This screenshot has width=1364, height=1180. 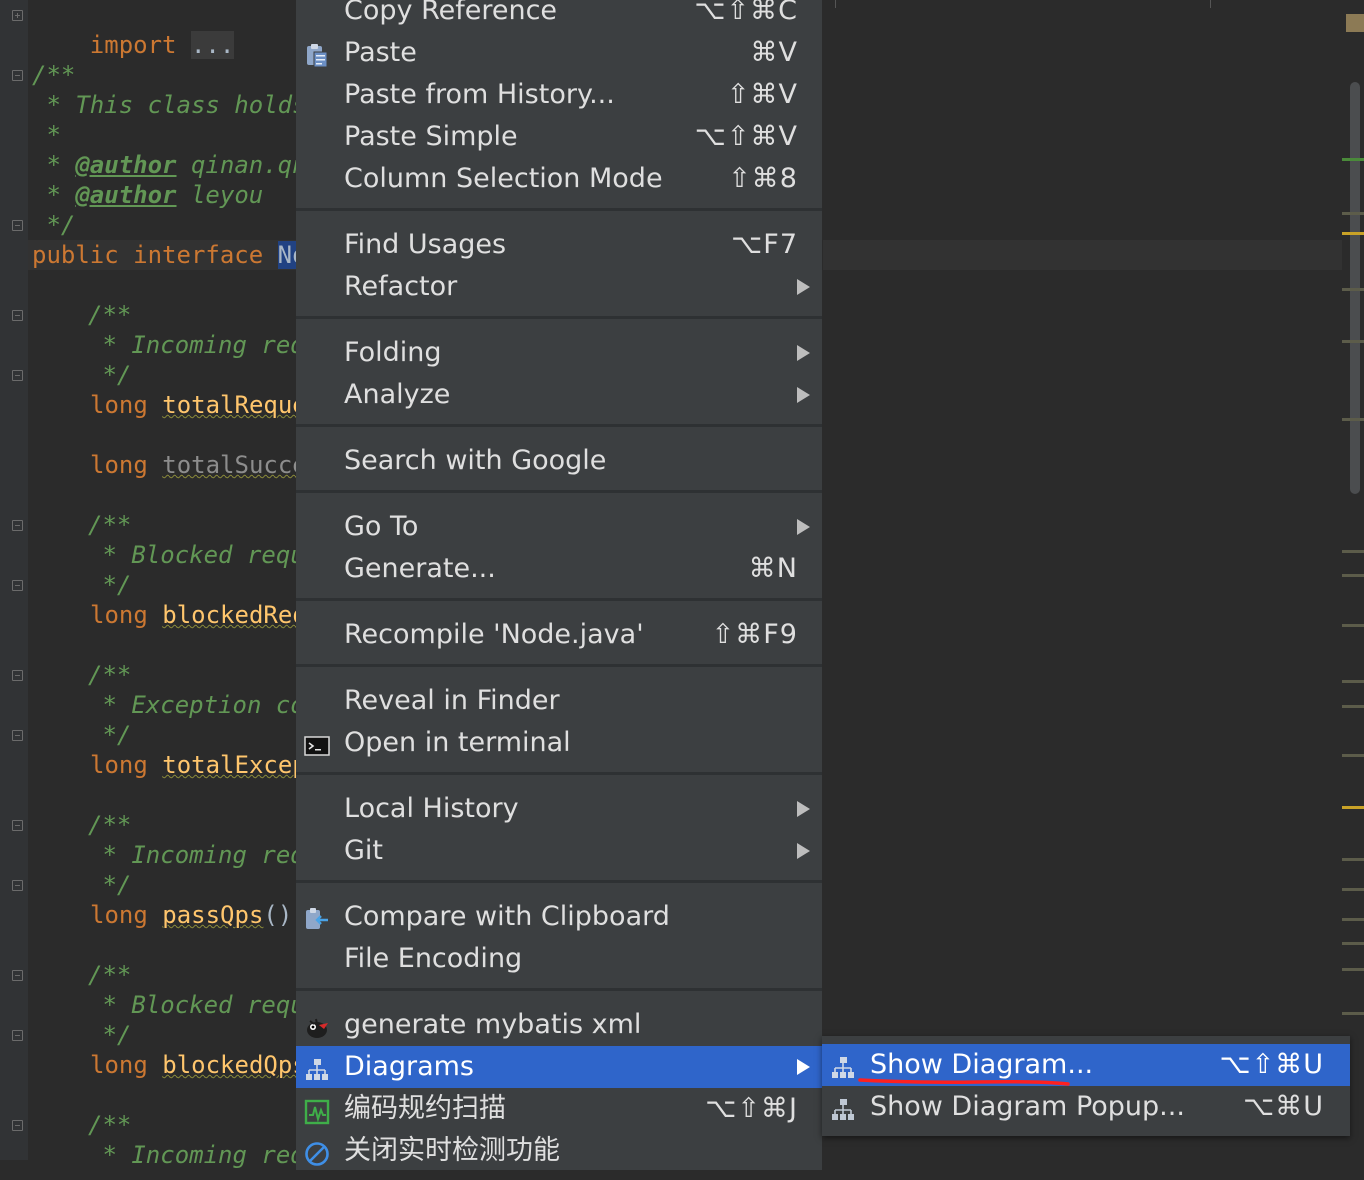 What do you see at coordinates (559, 1109) in the screenshot?
I see `menu-item-code-scan: 编码规约扫描 ⌥⇧⌘J` at bounding box center [559, 1109].